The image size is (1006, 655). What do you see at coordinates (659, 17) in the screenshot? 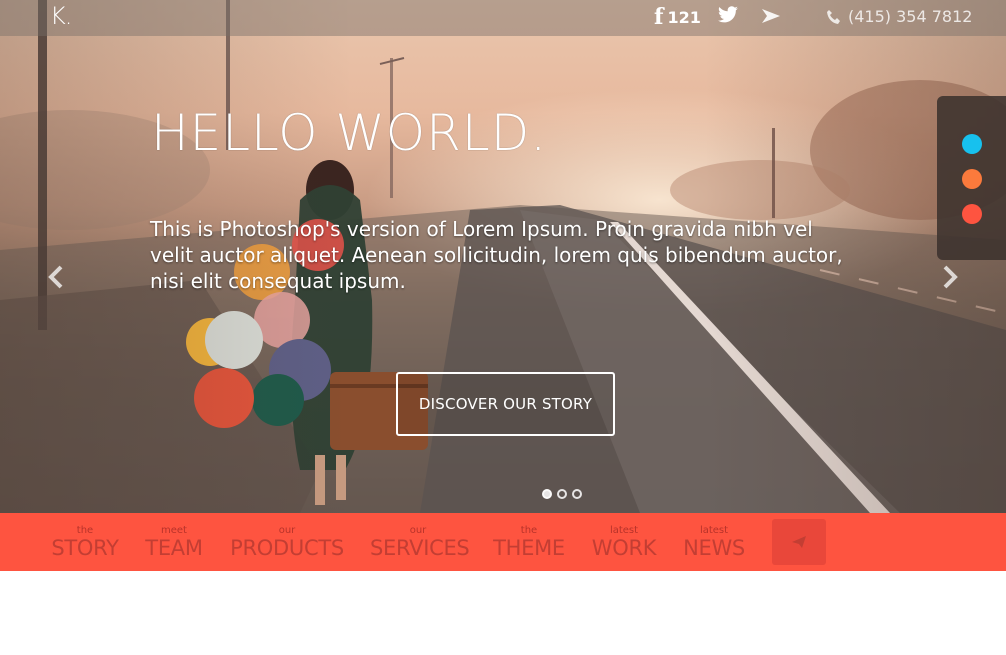
I see `facebook-icon: f` at bounding box center [659, 17].